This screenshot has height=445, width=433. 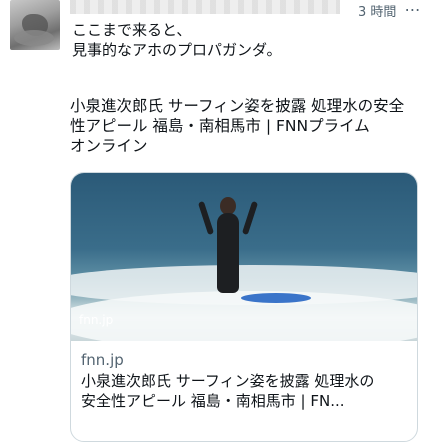 I want to click on tweet-text-line: 見事的なアホのプロパガンダ。, so click(x=177, y=50).